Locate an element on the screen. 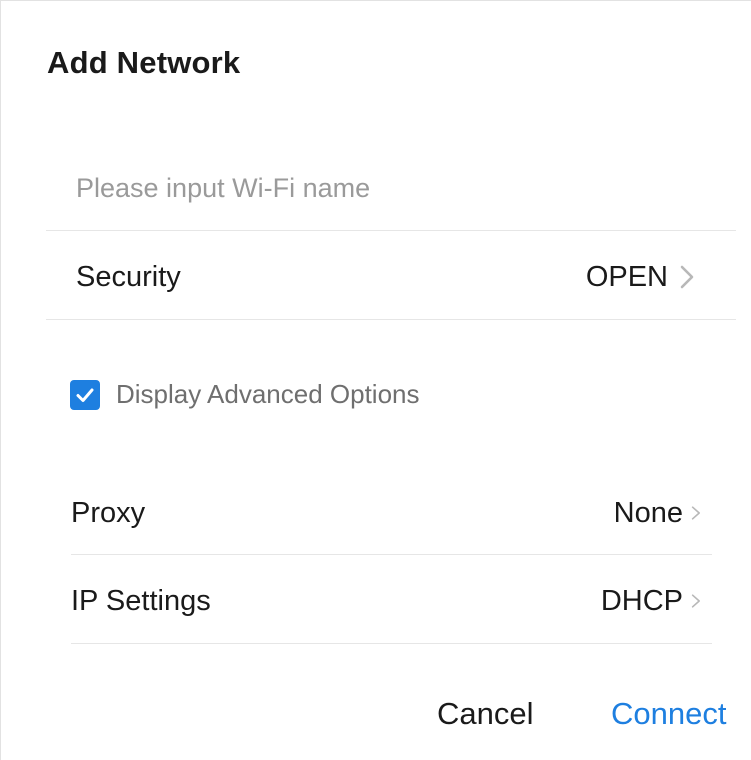  proxy-value-wrap: None is located at coordinates (659, 513).